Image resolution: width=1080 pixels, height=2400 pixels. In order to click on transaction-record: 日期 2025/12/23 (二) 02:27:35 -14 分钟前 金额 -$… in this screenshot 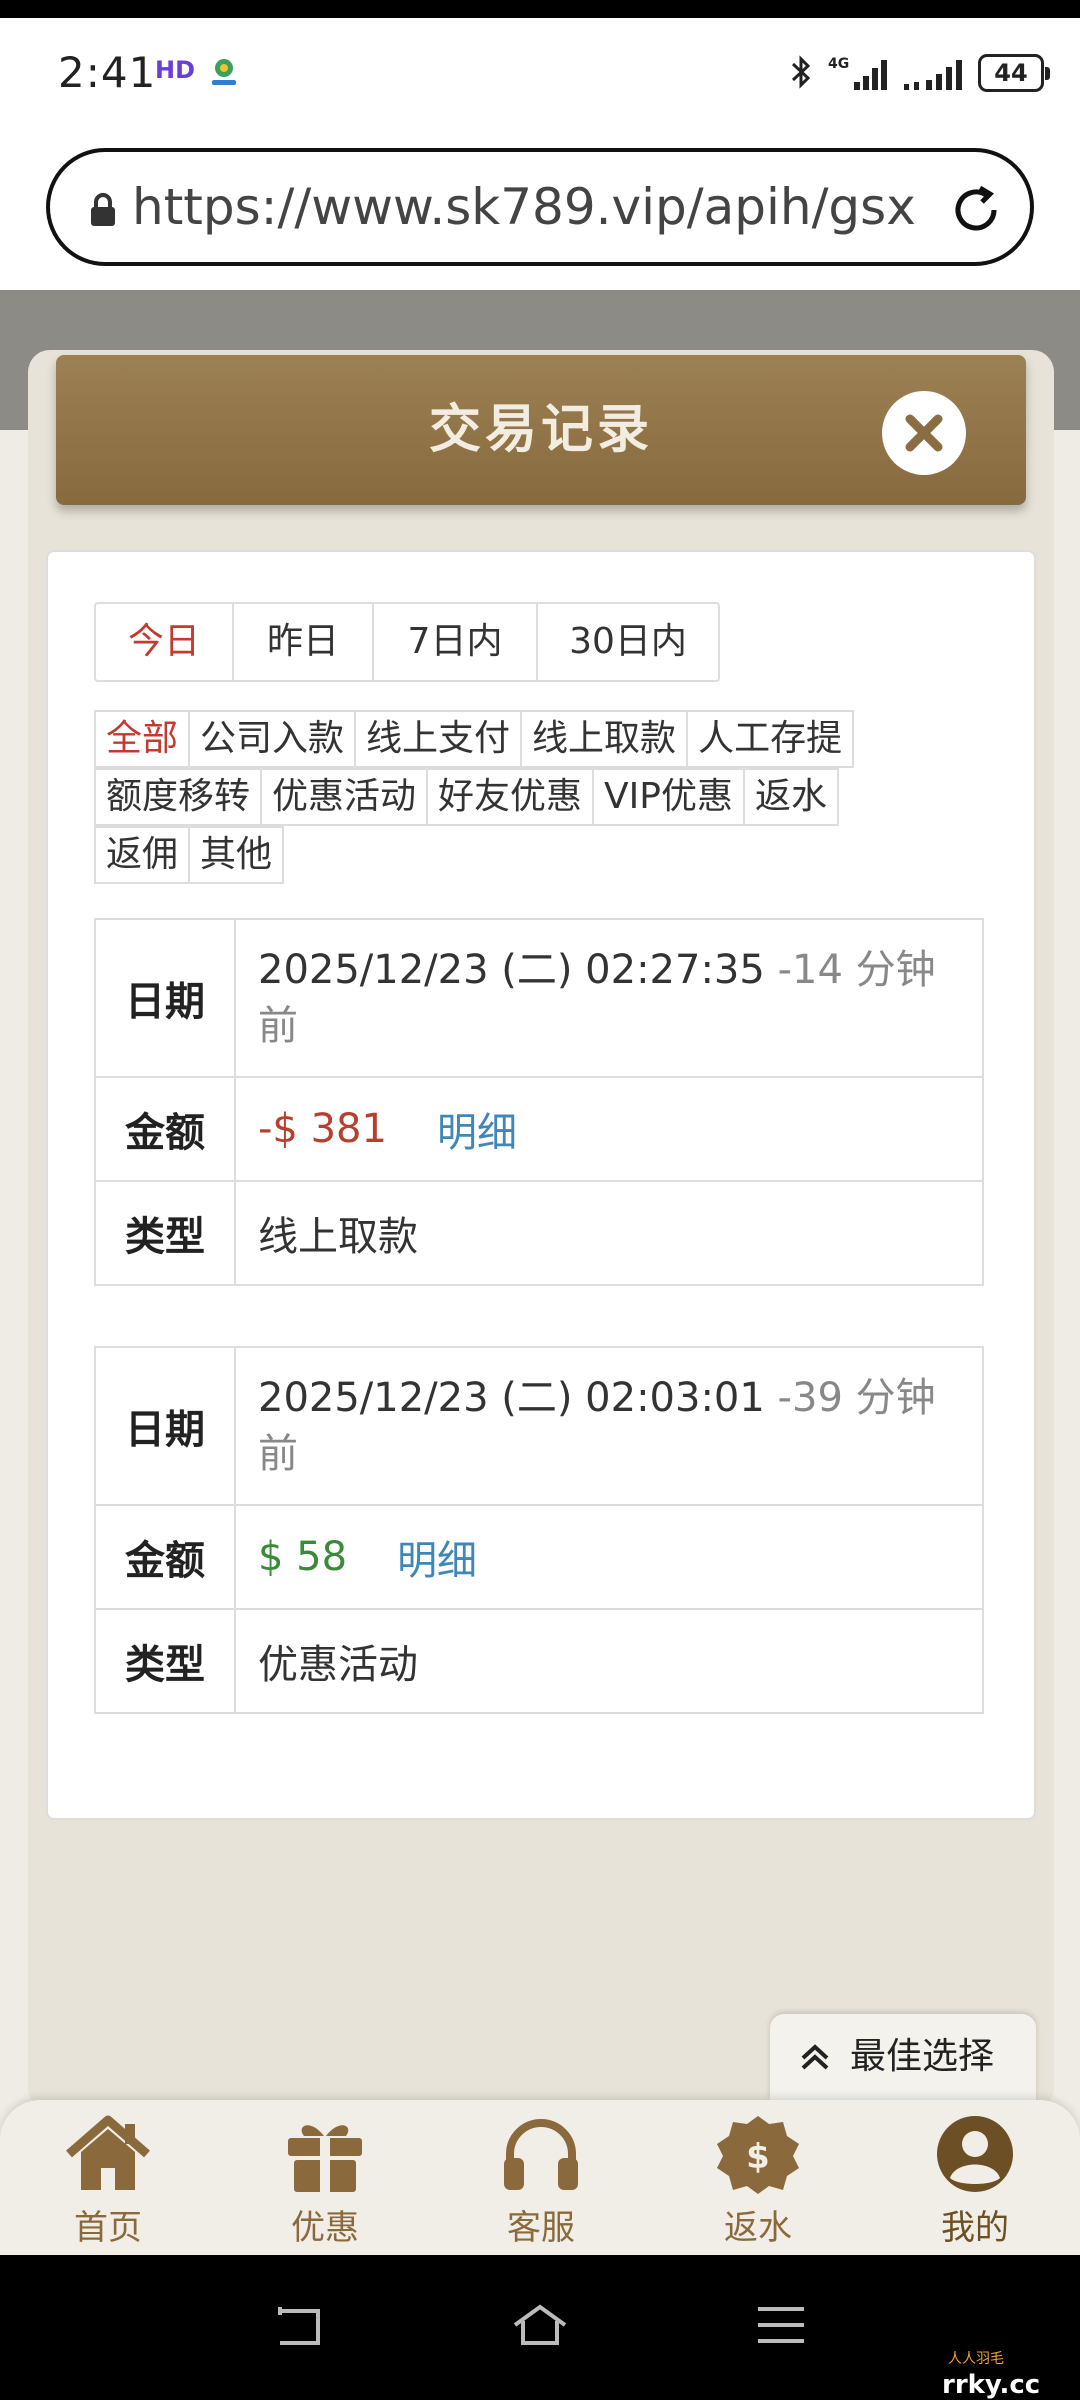, I will do `click(539, 1102)`.